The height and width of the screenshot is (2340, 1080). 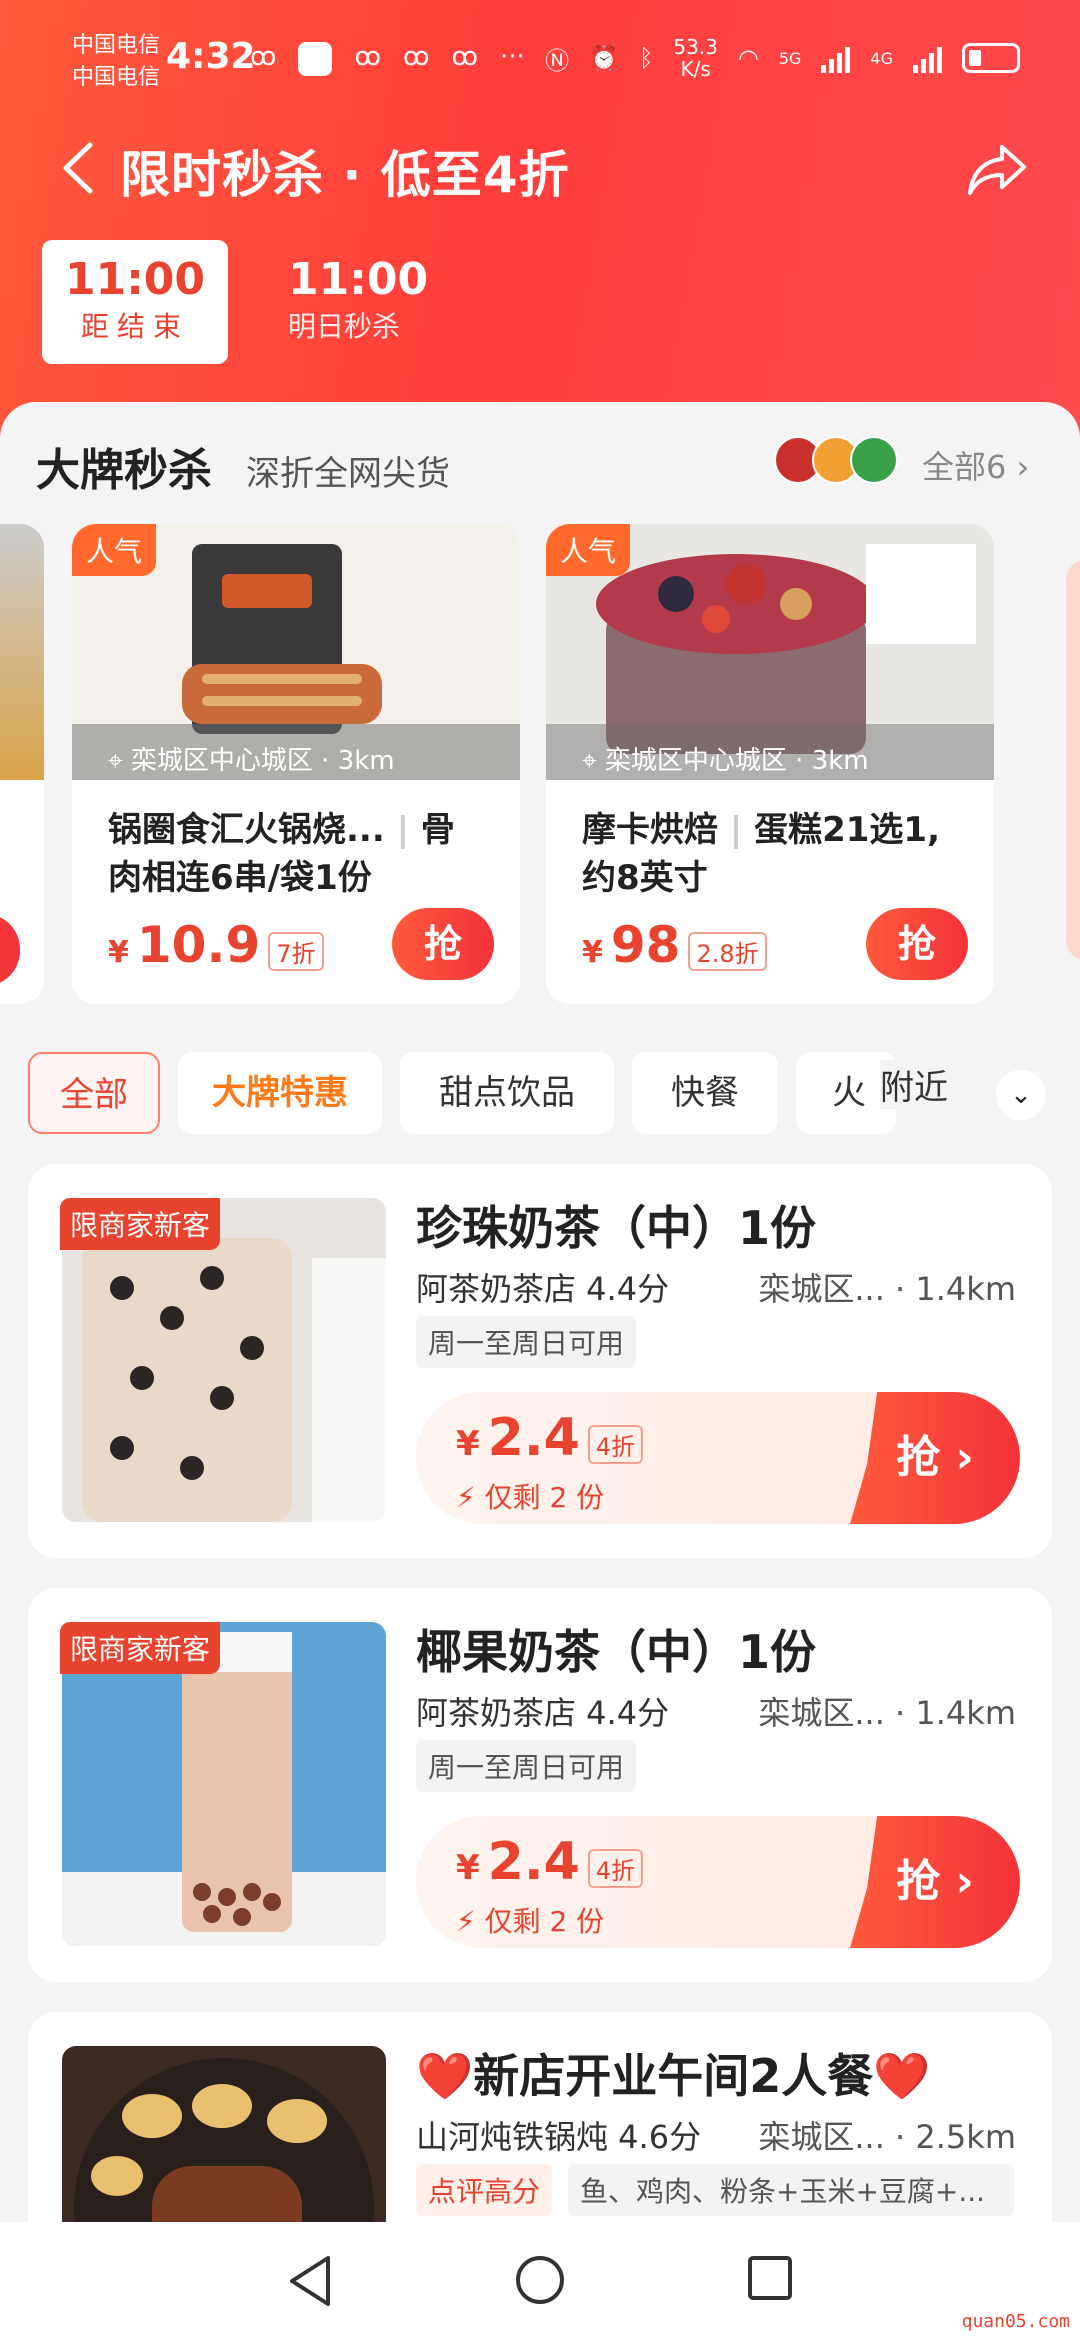 I want to click on brand-all-link: 全部6 ›, so click(x=975, y=465).